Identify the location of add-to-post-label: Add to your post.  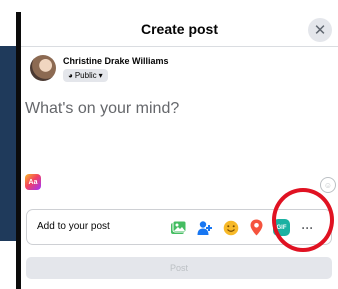
(73, 226).